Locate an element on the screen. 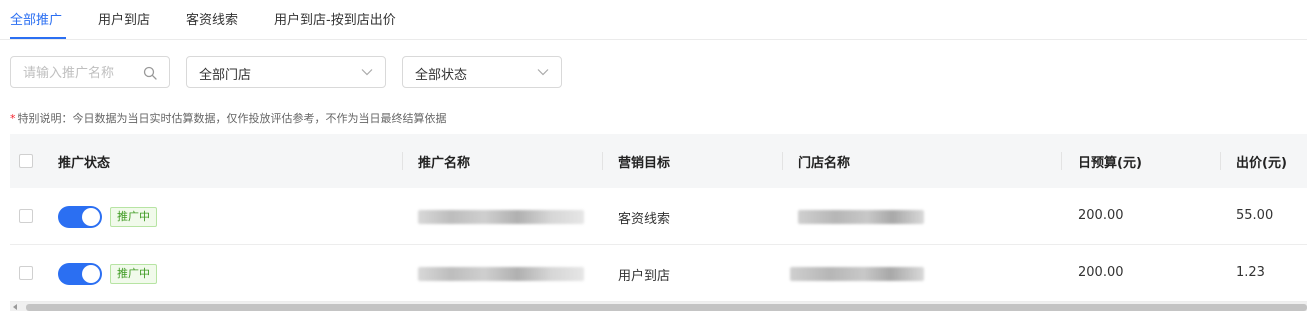 This screenshot has height=311, width=1307. goal-cell: 用户到店 is located at coordinates (644, 276).